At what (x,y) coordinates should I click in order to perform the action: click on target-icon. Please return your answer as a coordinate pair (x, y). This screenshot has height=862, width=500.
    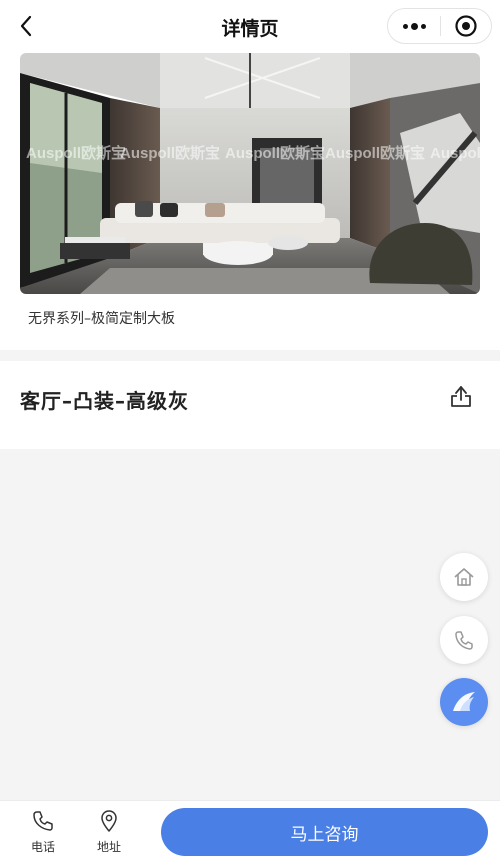
    Looking at the image, I should click on (466, 26).